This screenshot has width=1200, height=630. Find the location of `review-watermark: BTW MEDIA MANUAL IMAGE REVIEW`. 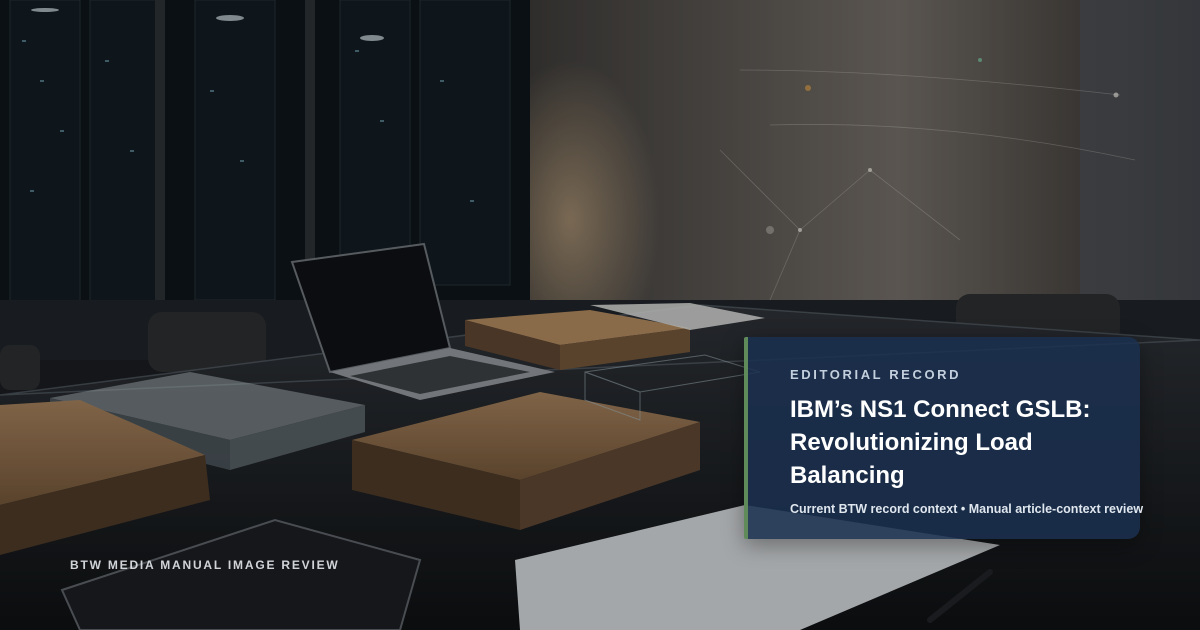

review-watermark: BTW MEDIA MANUAL IMAGE REVIEW is located at coordinates (205, 565).